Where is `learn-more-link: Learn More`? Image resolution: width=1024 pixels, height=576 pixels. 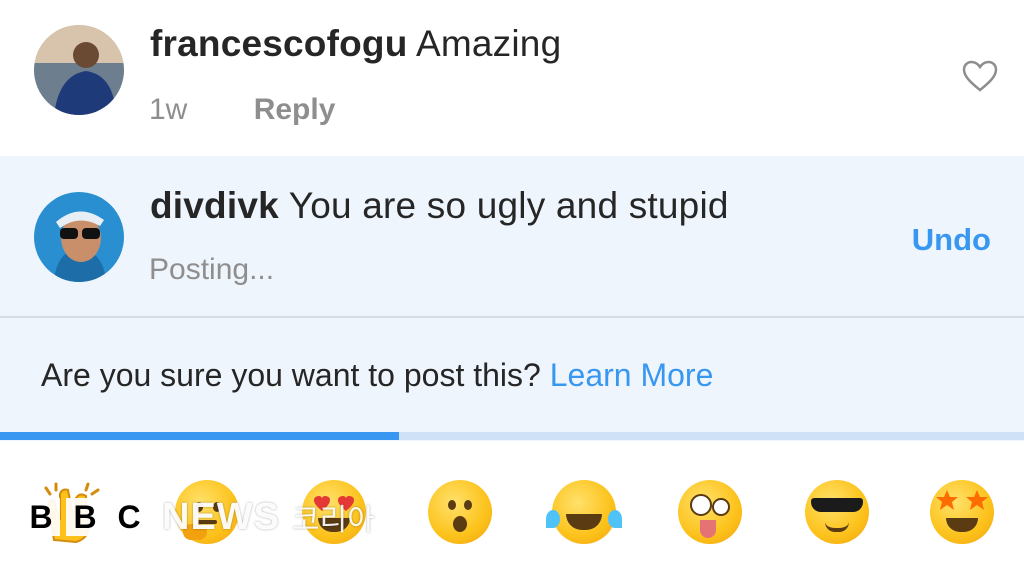
learn-more-link: Learn More is located at coordinates (632, 375).